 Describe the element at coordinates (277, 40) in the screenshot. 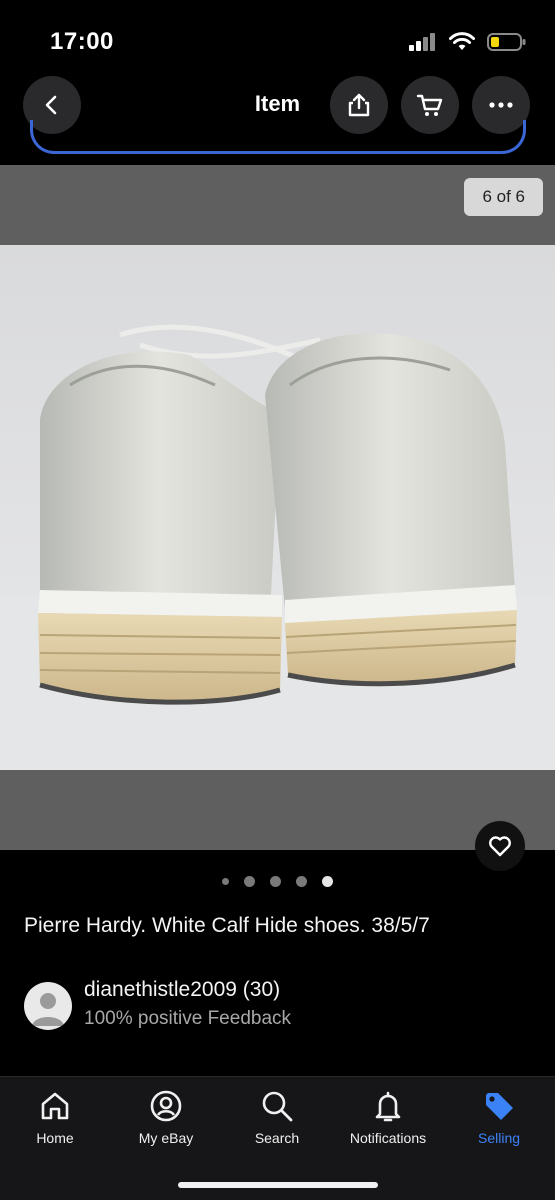

I see `status-bar: 17:00` at that location.